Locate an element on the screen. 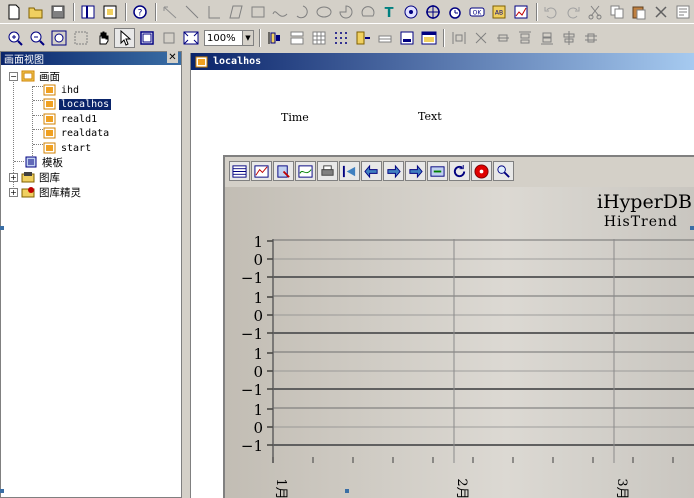 The width and height of the screenshot is (694, 498). distribute-v-icon is located at coordinates (590, 38).